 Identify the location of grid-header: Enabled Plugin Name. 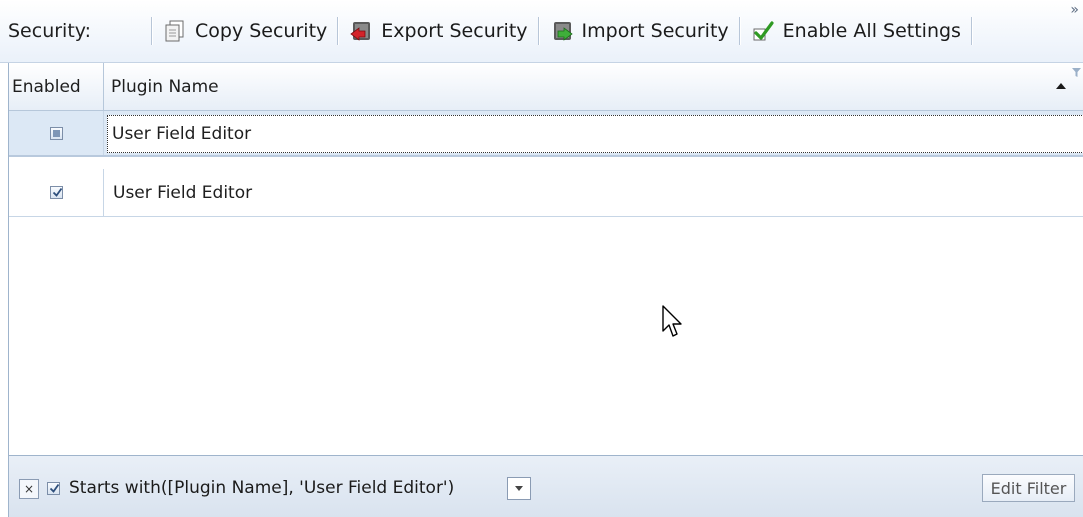
(546, 87).